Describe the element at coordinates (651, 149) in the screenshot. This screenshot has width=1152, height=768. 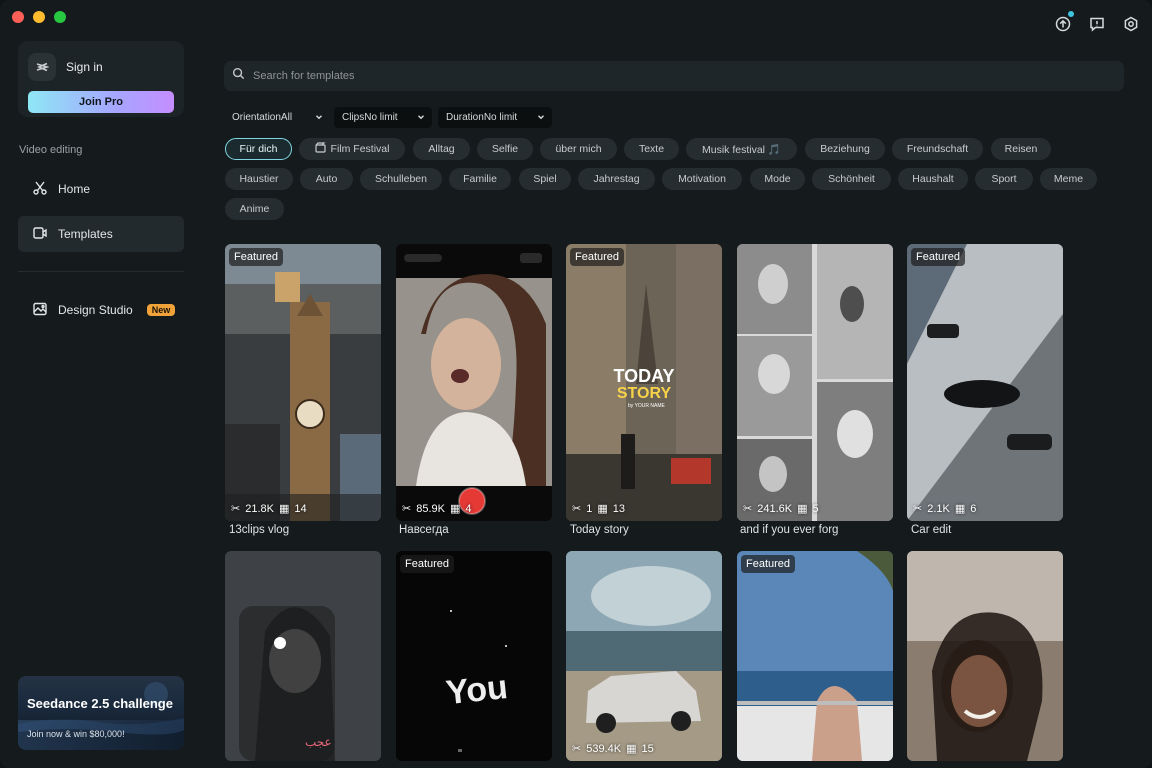
I see `chip-texte: Texte` at that location.